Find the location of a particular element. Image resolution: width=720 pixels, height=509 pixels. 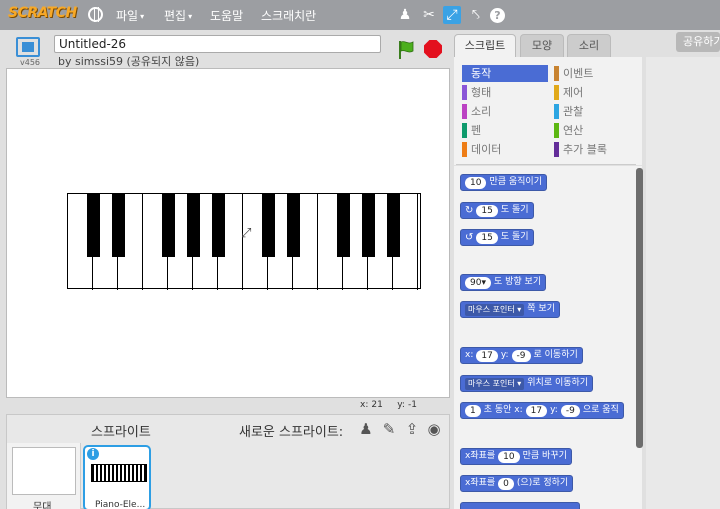

category-operators: 연산 is located at coordinates (597, 130).